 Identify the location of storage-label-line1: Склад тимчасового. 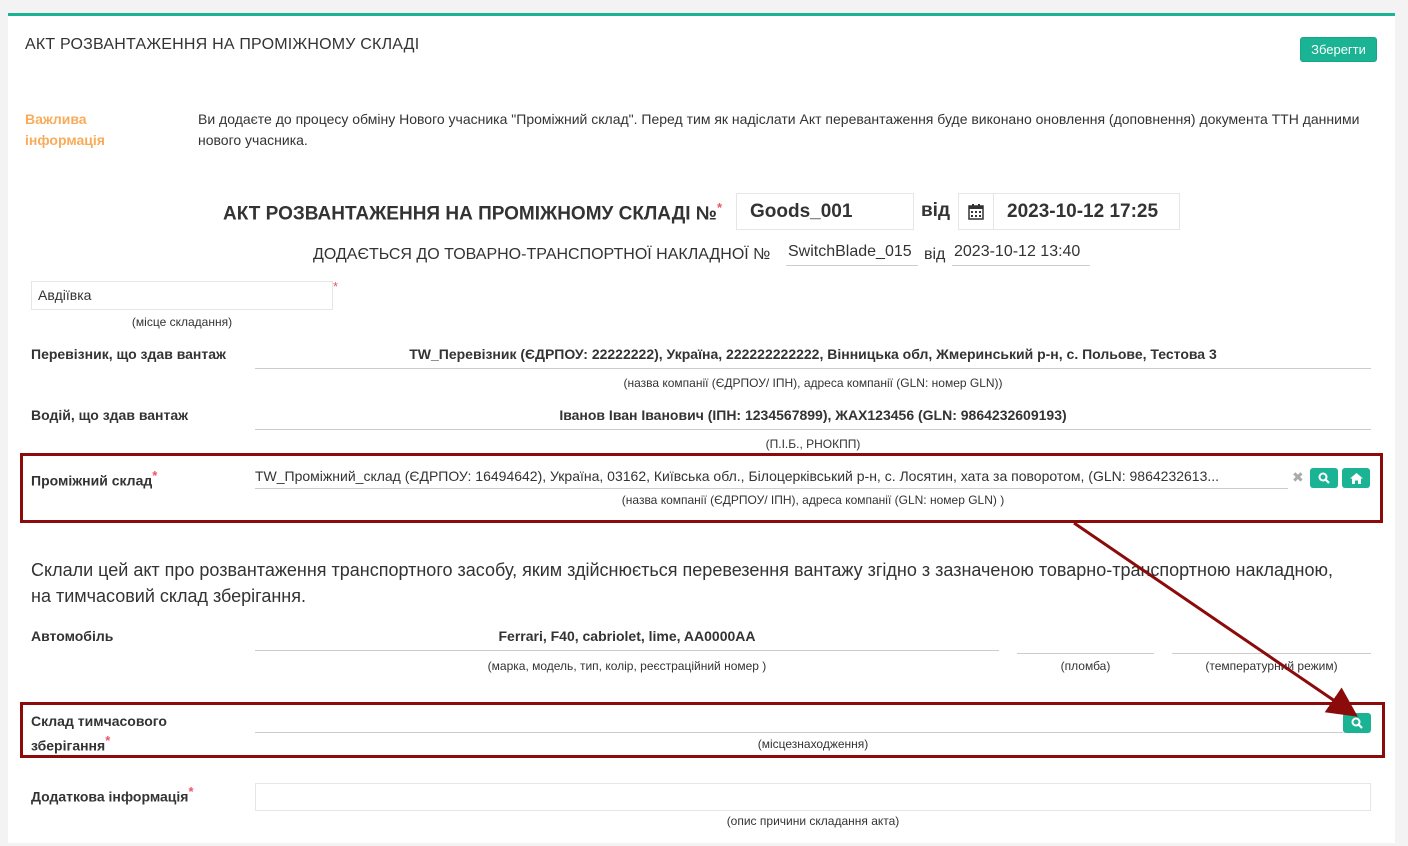
(99, 721).